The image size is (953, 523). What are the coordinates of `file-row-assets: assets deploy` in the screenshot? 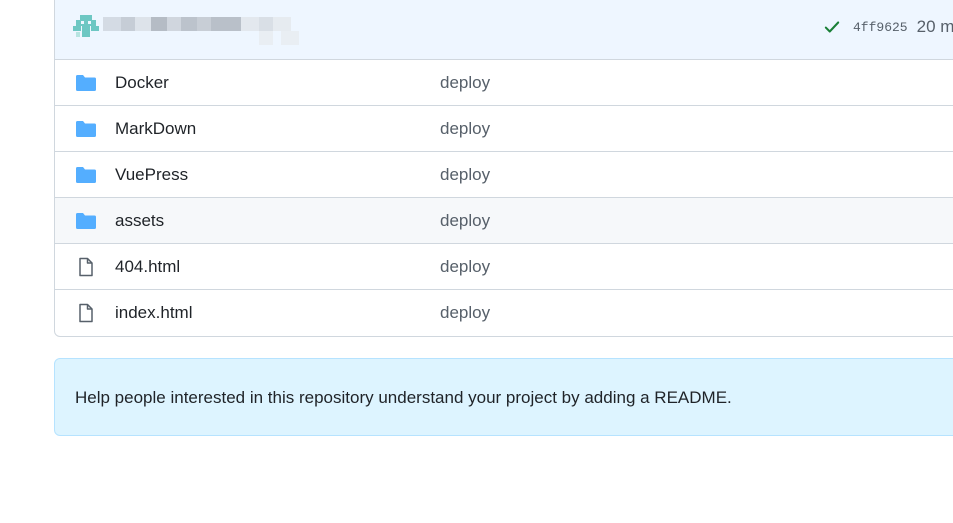 It's located at (504, 221).